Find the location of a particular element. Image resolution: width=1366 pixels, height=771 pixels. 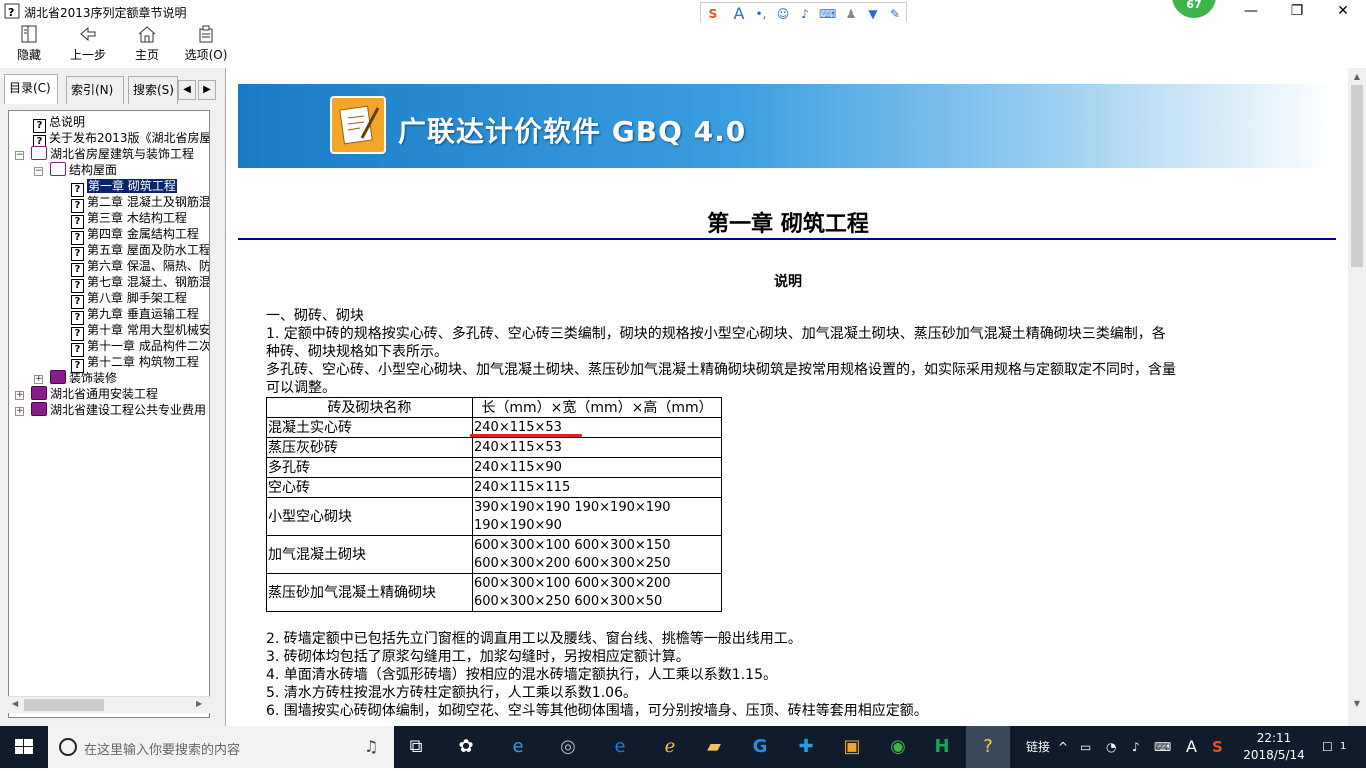

file-explorer-icon: ▰ is located at coordinates (714, 747).